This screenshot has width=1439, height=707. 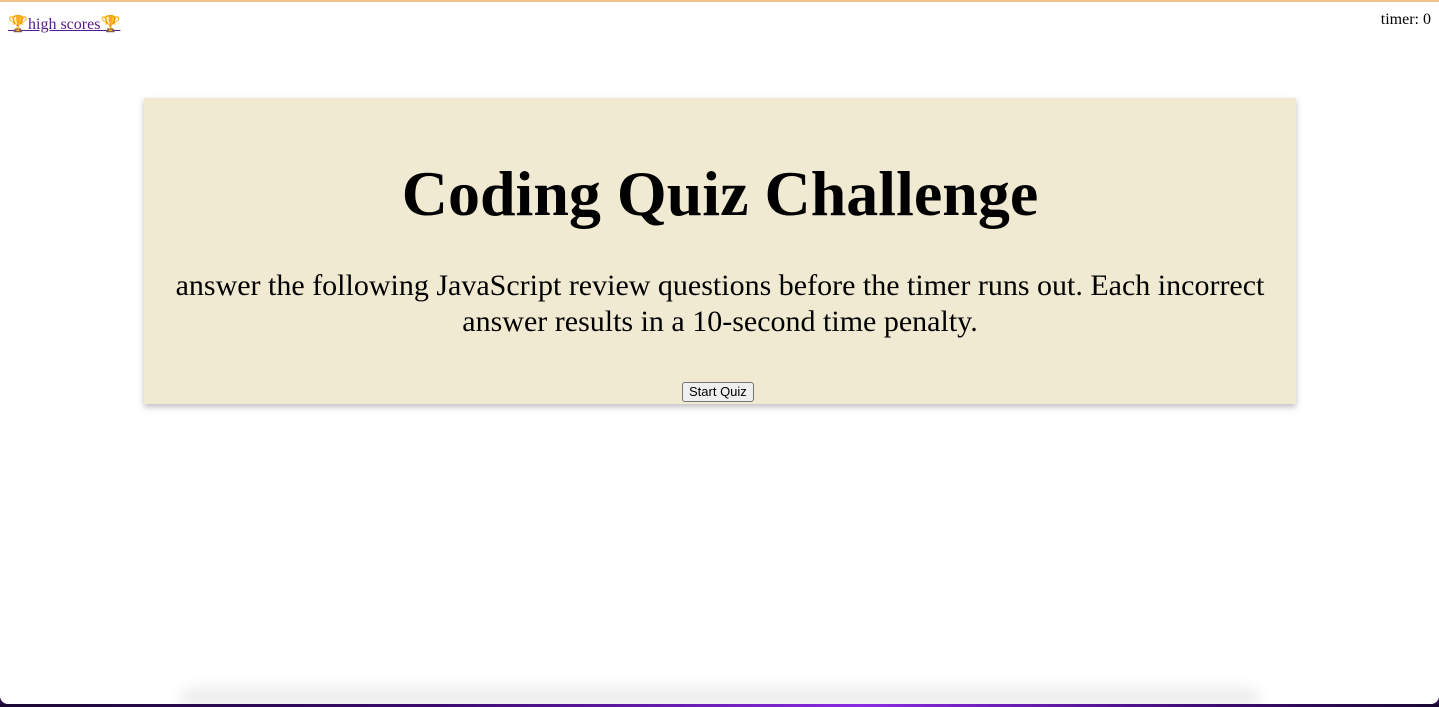 What do you see at coordinates (1399, 19) in the screenshot?
I see `timer-label: timer:` at bounding box center [1399, 19].